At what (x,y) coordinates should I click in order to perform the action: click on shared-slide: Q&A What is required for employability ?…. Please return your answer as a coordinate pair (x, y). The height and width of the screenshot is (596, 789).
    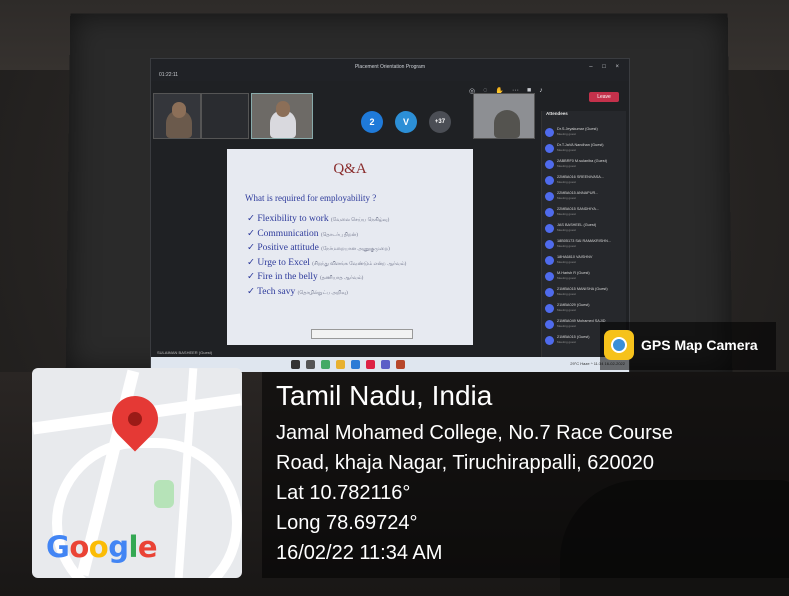
    Looking at the image, I should click on (350, 247).